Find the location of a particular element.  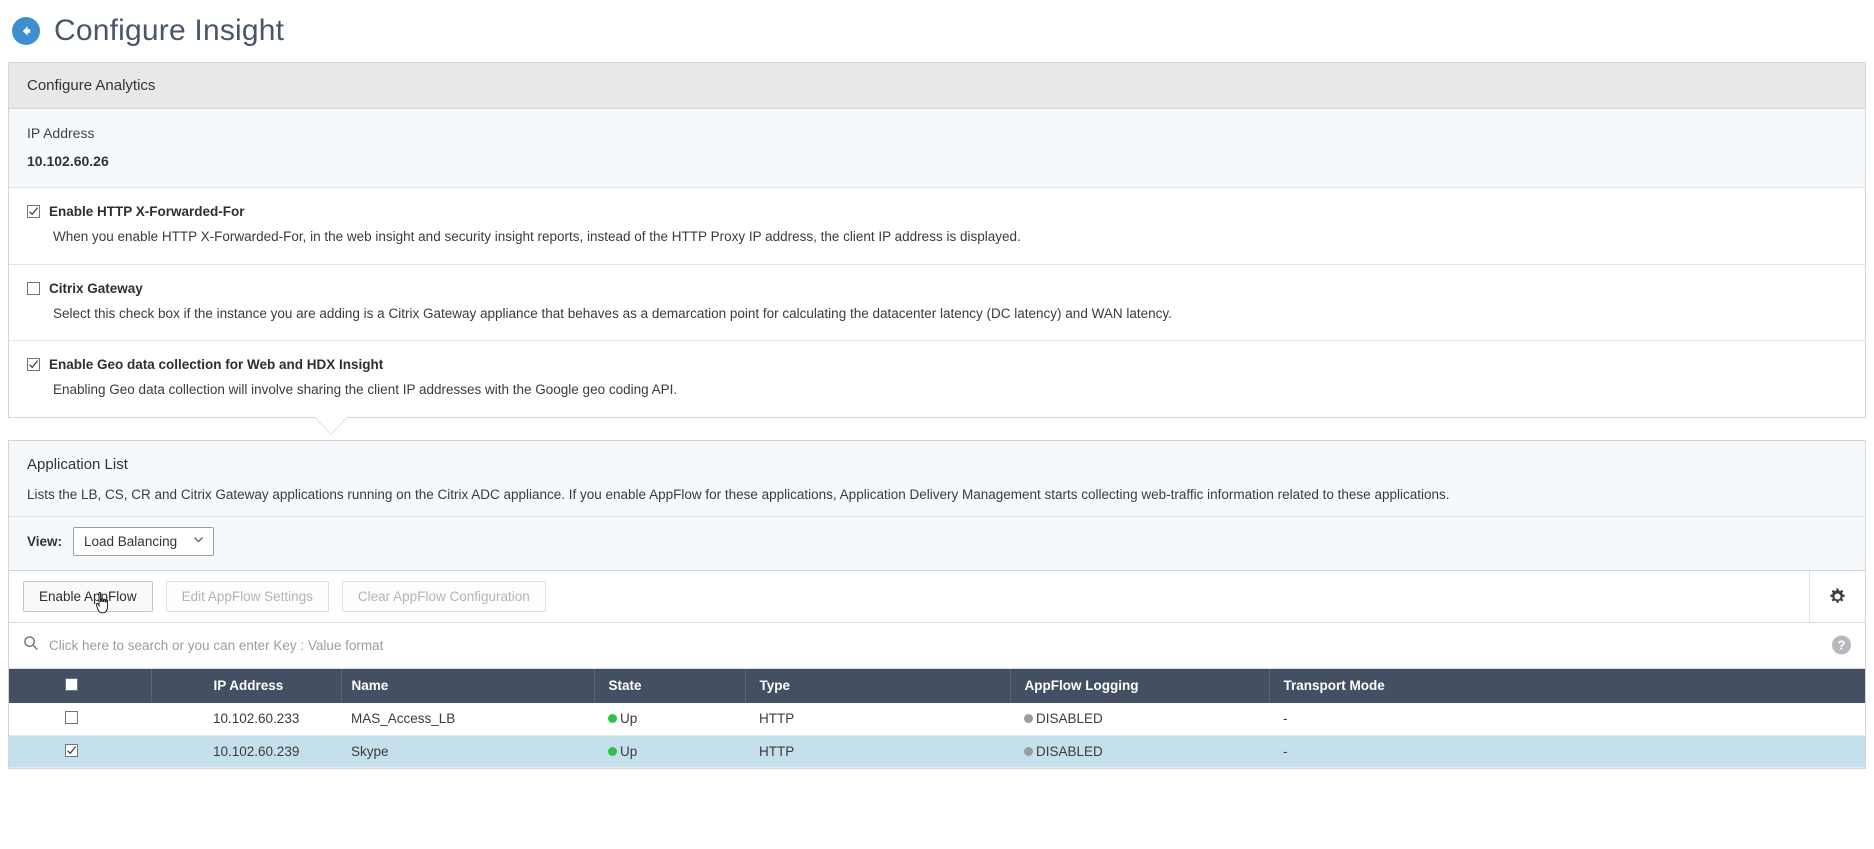

clear-appflow-configuration-button: Clear AppFlow Configuration is located at coordinates (443, 596).